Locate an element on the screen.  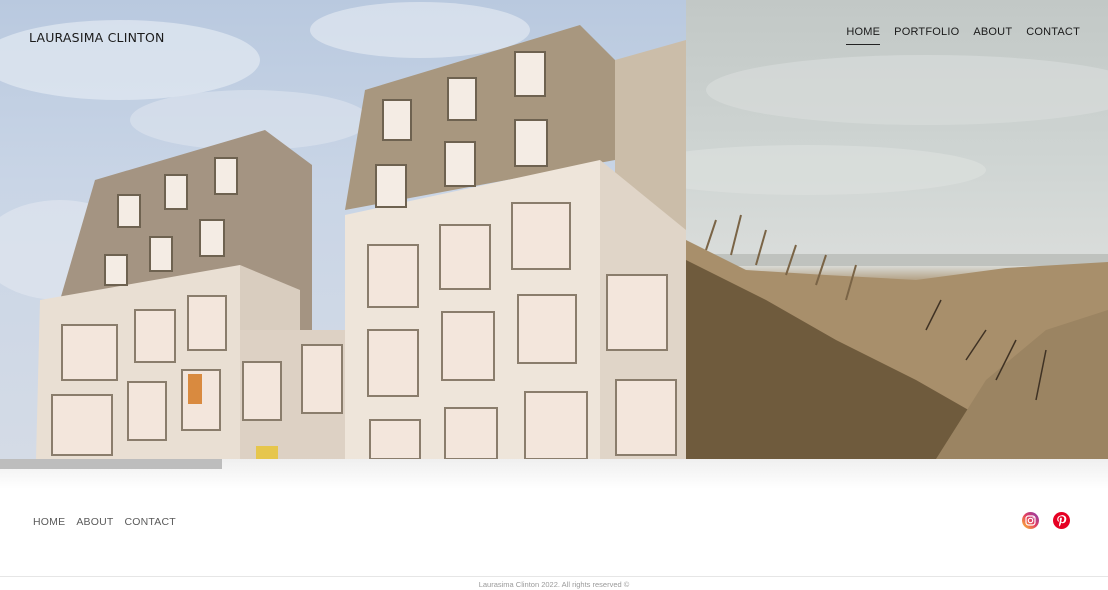
nav-contact: CONTACT is located at coordinates (1053, 35).